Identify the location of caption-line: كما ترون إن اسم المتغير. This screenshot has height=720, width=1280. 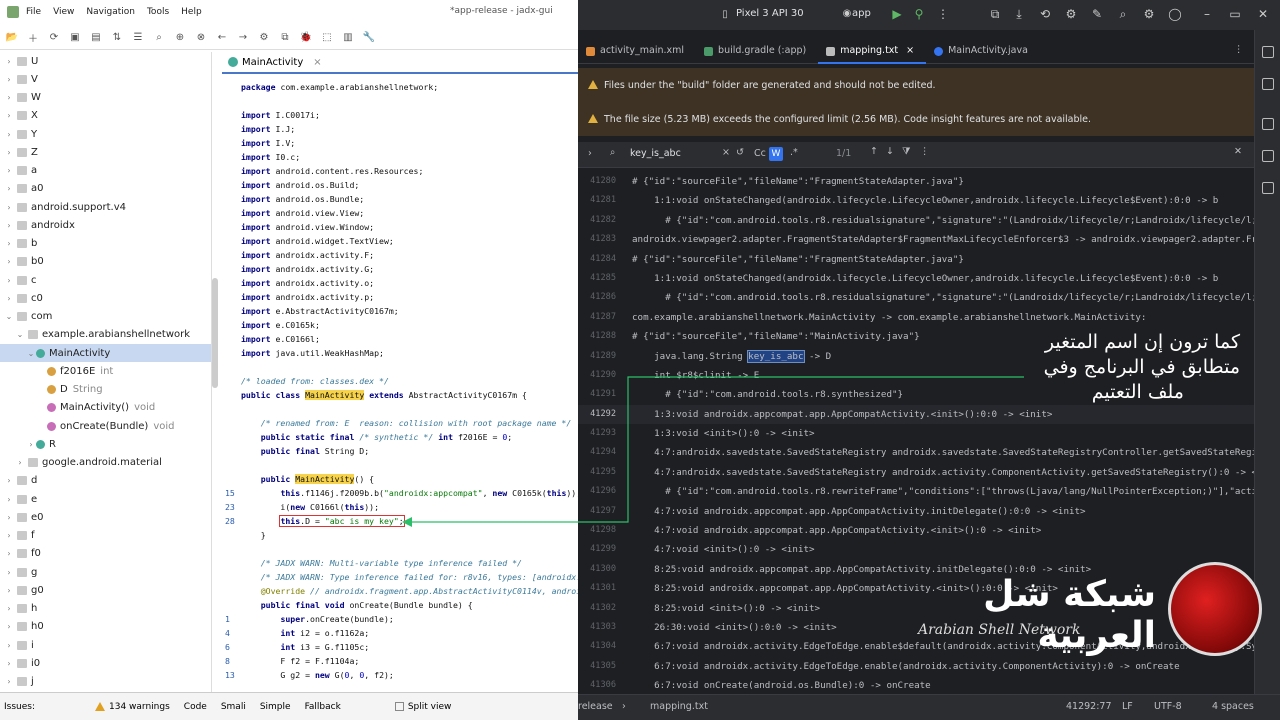
(1142, 342).